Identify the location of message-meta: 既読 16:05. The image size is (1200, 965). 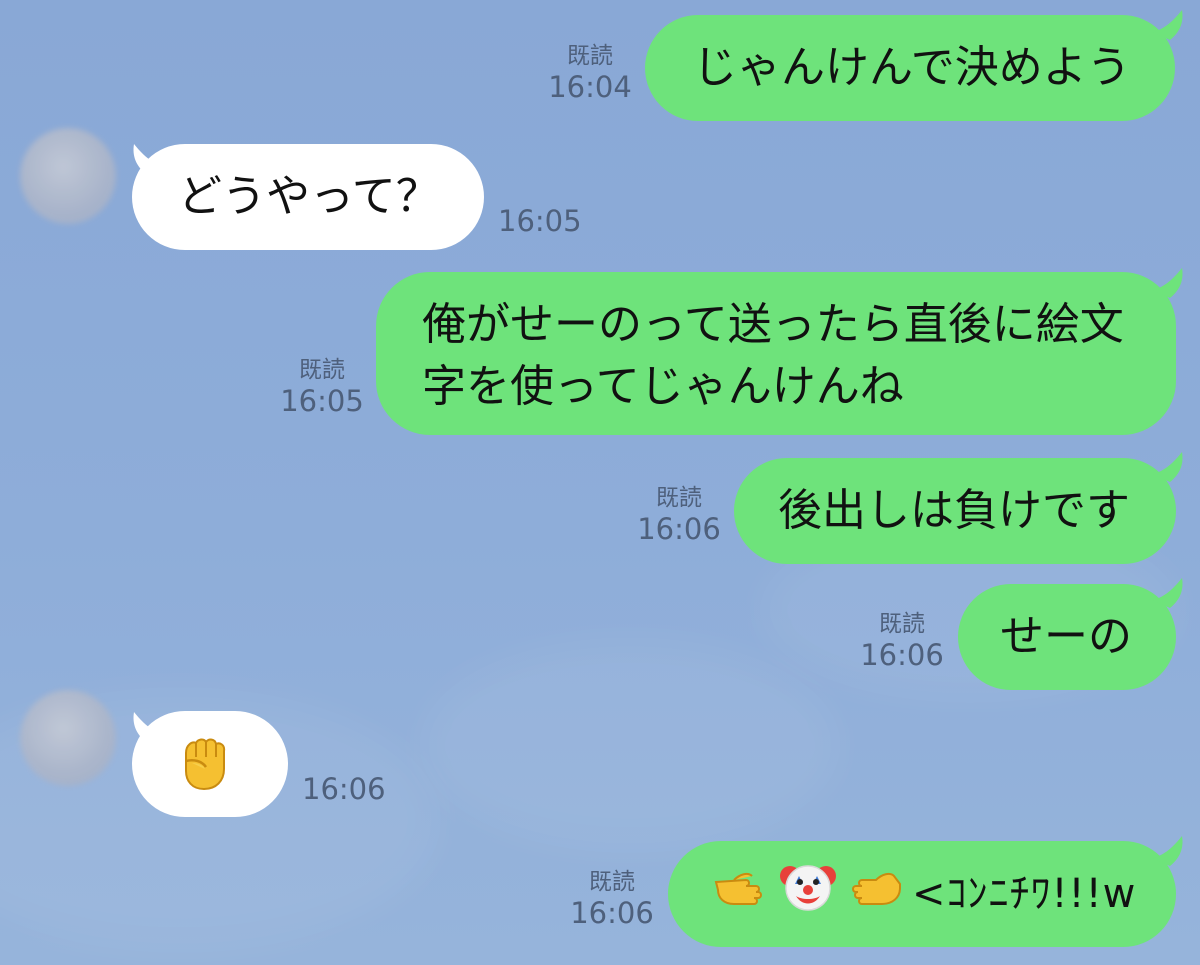
(322, 387).